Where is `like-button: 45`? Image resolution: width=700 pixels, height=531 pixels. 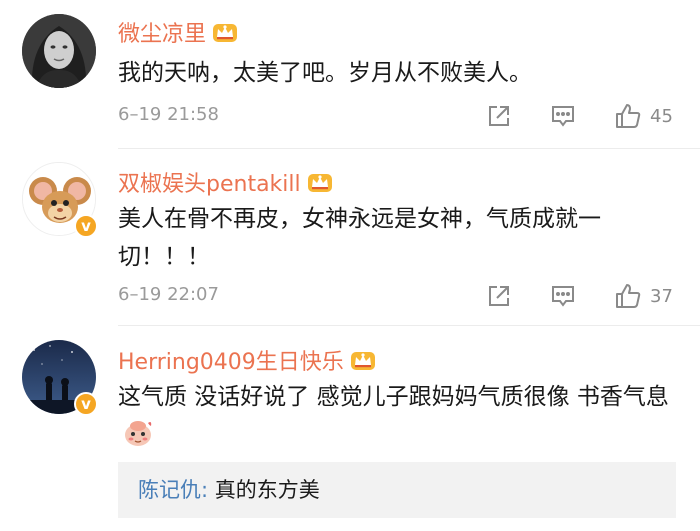
like-button: 45 is located at coordinates (643, 116).